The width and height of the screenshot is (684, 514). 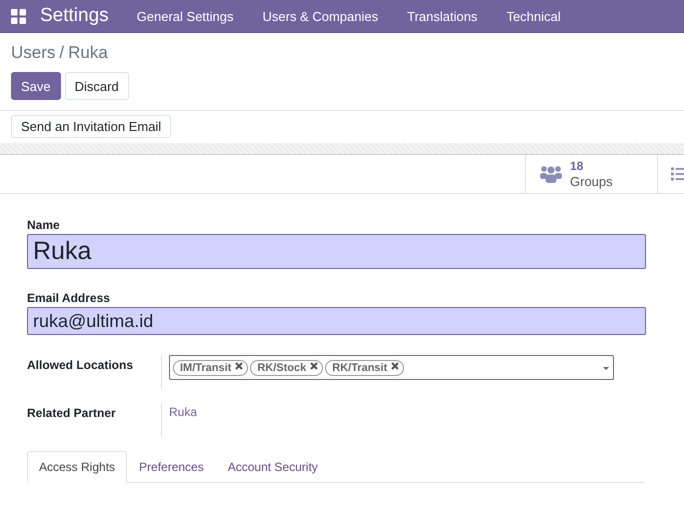 What do you see at coordinates (442, 16) in the screenshot?
I see `menu-item: Translations` at bounding box center [442, 16].